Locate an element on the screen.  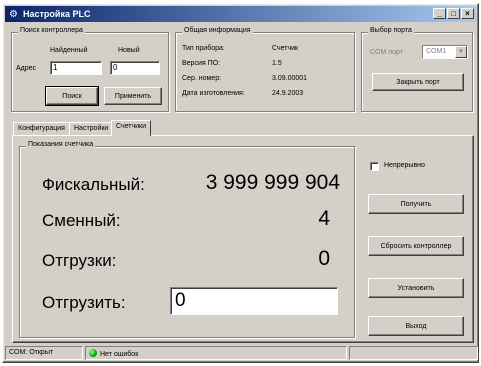
info-value-manufacture-date: 24.9.2003 is located at coordinates (288, 93).